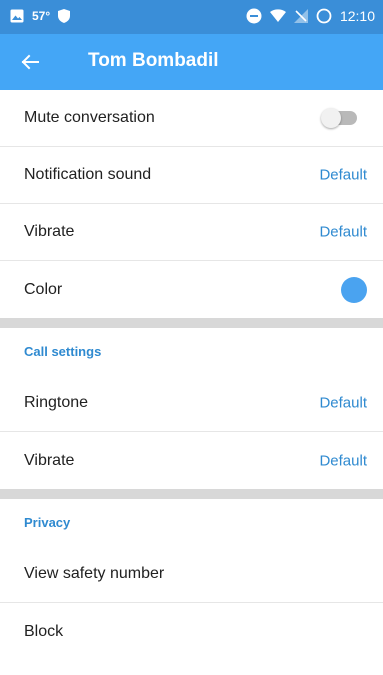 This screenshot has width=383, height=675. I want to click on back-button, so click(30, 62).